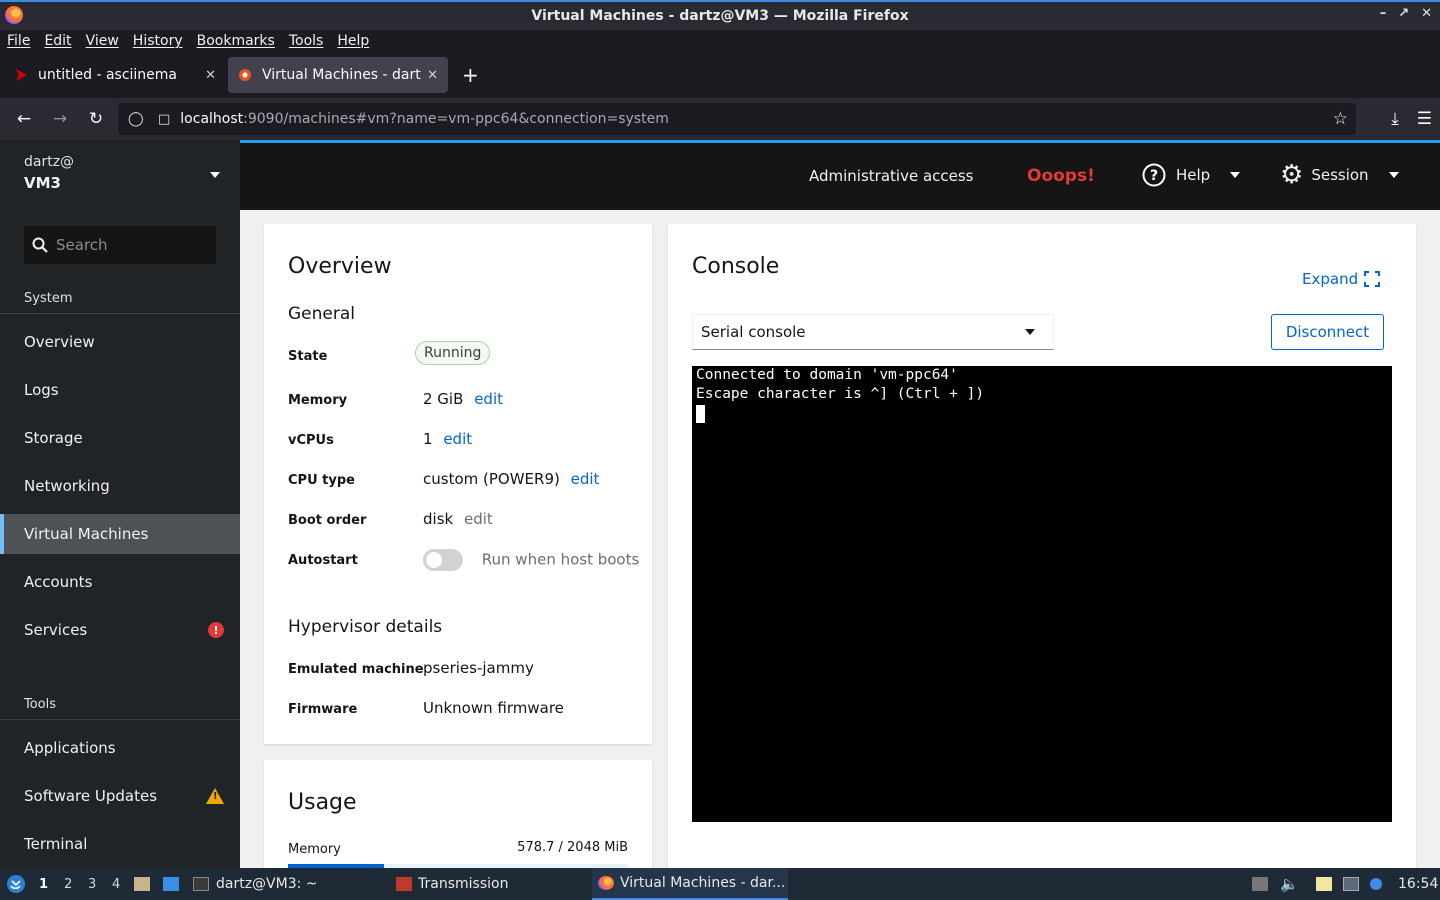 This screenshot has height=900, width=1440. I want to click on taskbar-transmission: Transmission, so click(452, 884).